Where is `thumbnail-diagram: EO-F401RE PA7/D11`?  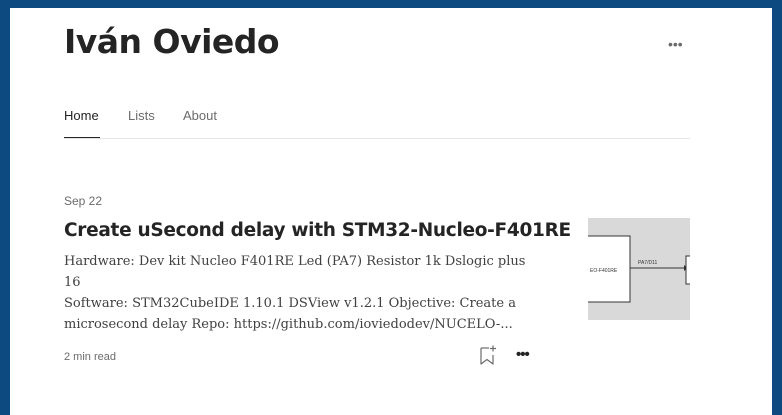
thumbnail-diagram: EO-F401RE PA7/D11 is located at coordinates (639, 269).